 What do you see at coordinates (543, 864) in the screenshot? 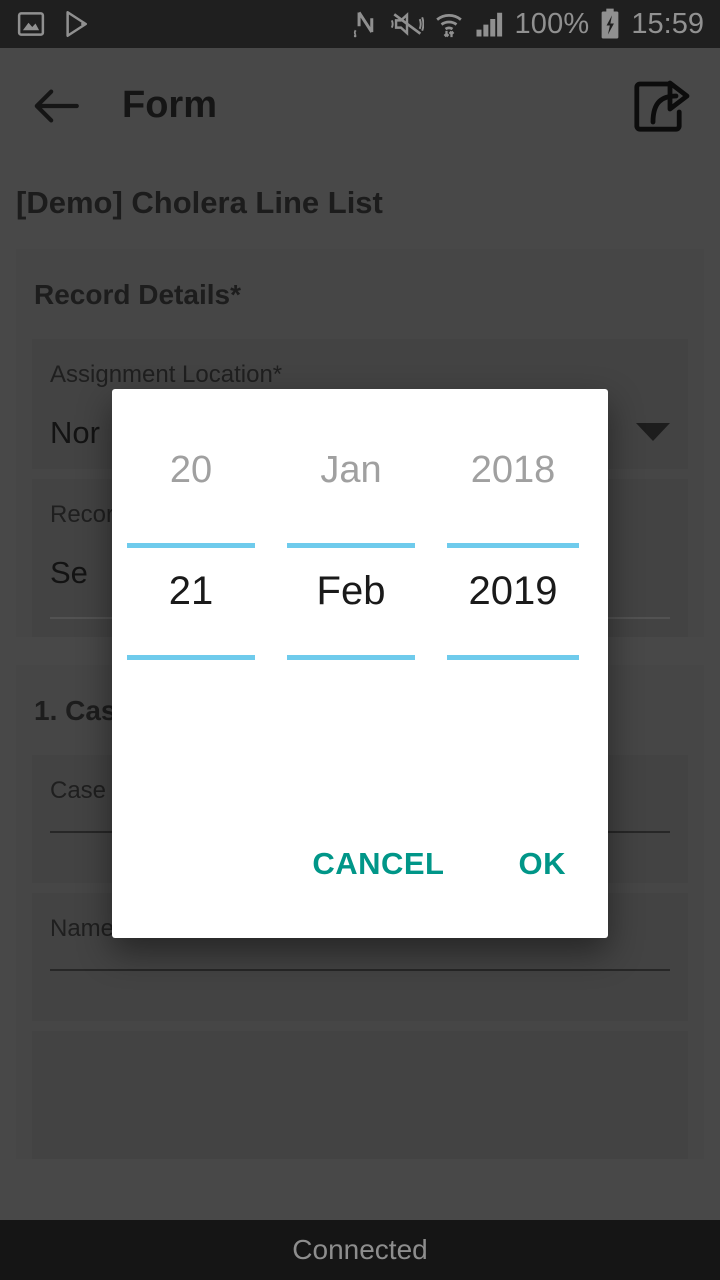
I see `ok-button: OK` at bounding box center [543, 864].